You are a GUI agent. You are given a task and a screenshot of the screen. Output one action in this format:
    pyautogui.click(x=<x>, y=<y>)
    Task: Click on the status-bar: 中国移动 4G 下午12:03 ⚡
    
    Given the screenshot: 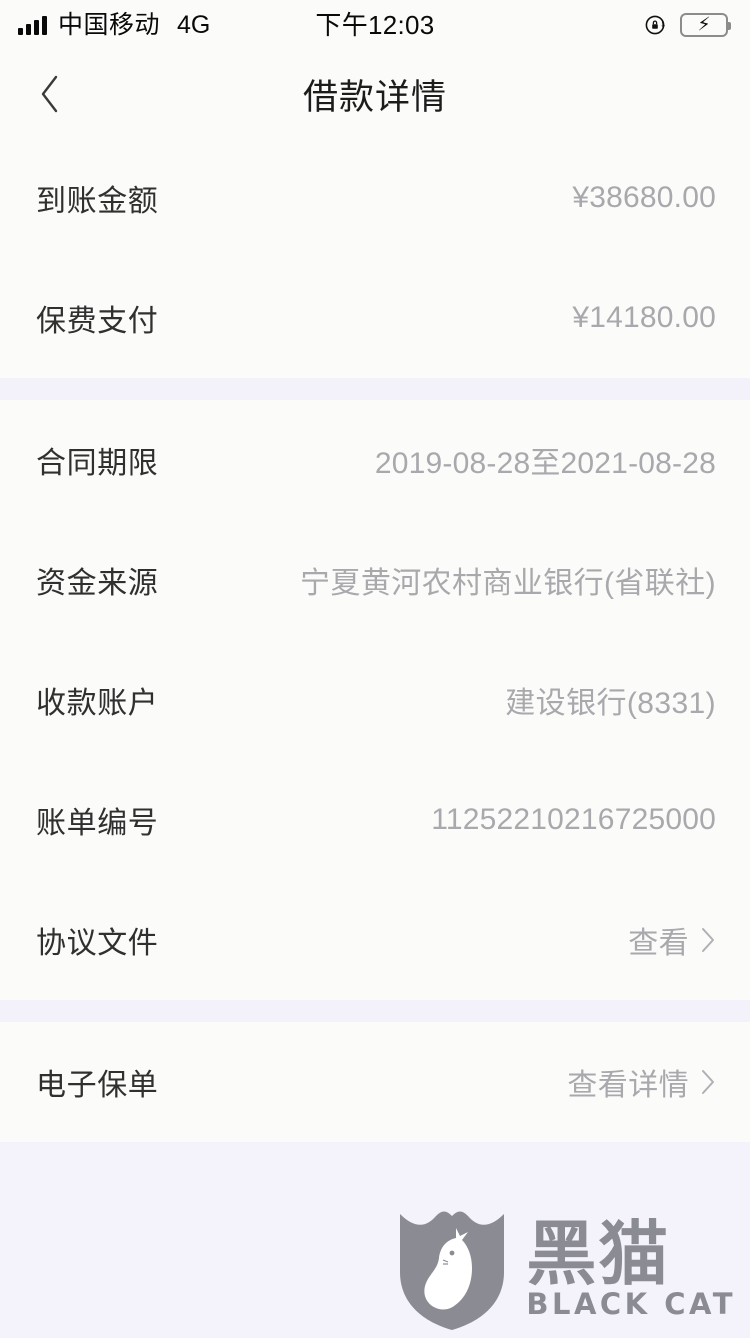 What is the action you would take?
    pyautogui.click(x=375, y=25)
    